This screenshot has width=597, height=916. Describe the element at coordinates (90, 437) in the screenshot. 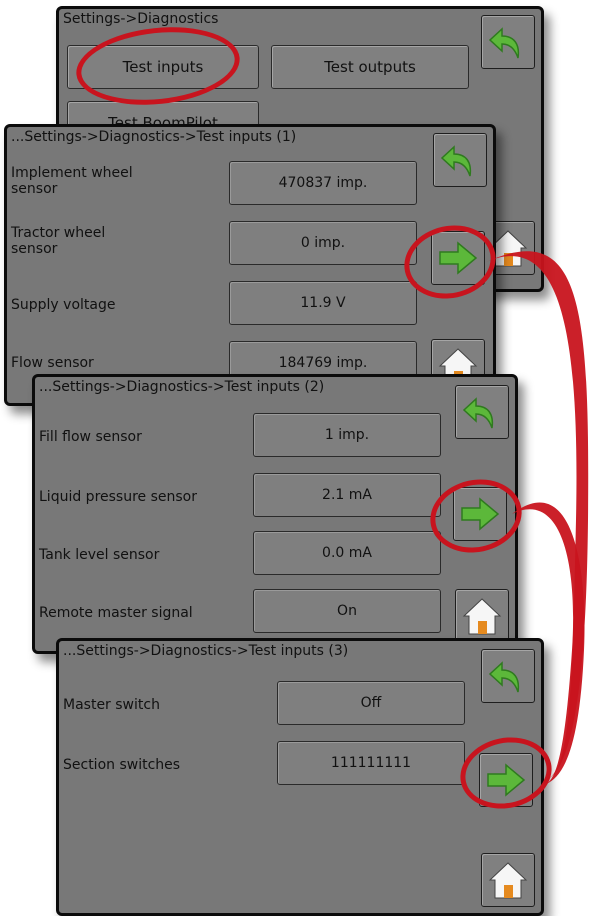

I see `fill-flow-sensor-label: Fill flow sensor` at that location.